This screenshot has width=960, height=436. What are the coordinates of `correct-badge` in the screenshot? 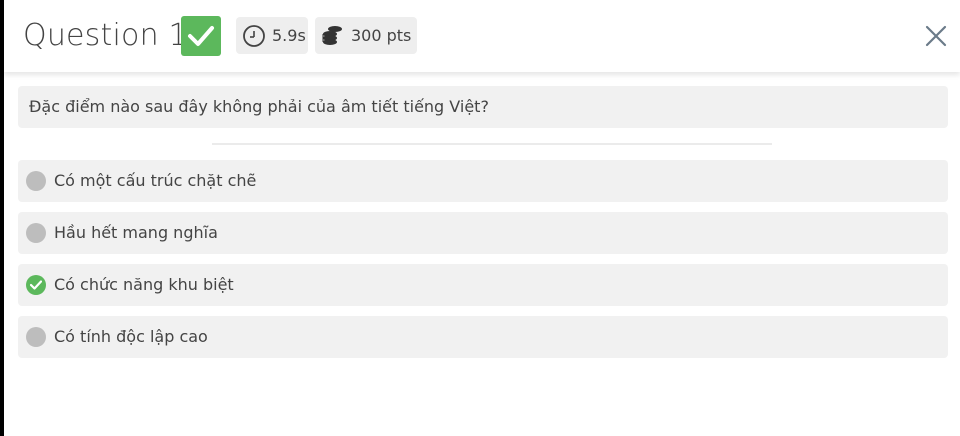 It's located at (201, 36).